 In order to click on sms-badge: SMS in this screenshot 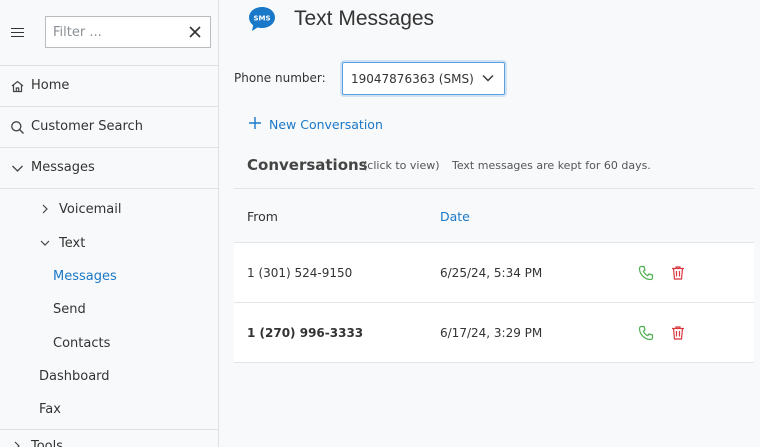, I will do `click(261, 19)`.